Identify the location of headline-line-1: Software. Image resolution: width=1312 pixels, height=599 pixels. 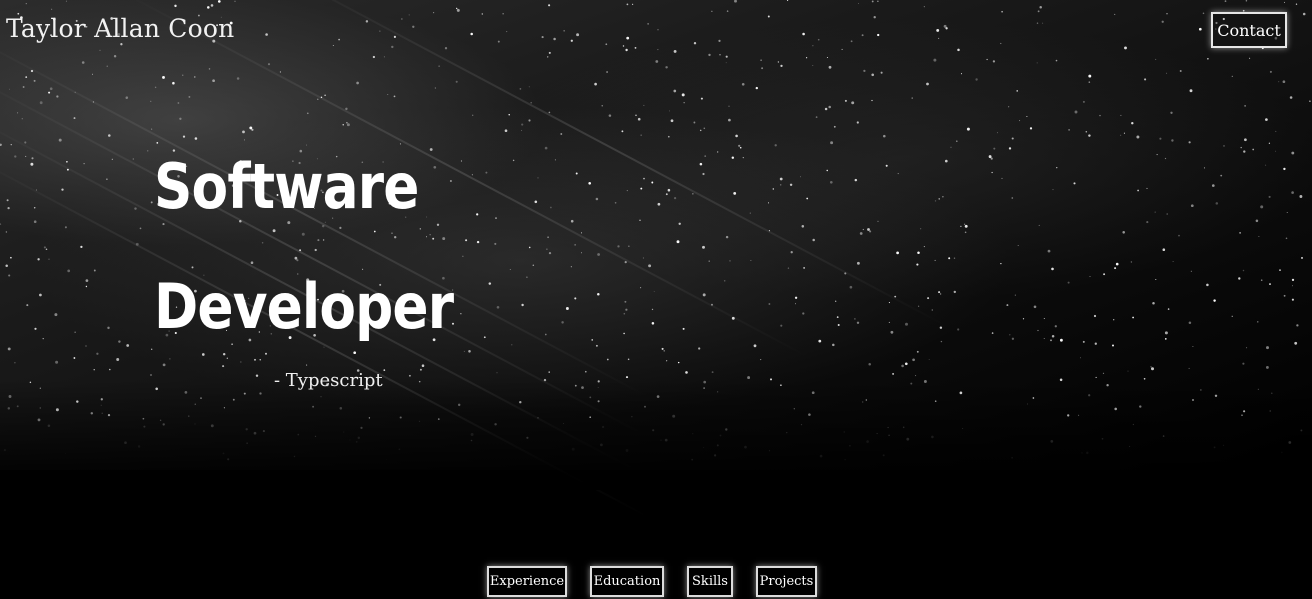
(286, 186).